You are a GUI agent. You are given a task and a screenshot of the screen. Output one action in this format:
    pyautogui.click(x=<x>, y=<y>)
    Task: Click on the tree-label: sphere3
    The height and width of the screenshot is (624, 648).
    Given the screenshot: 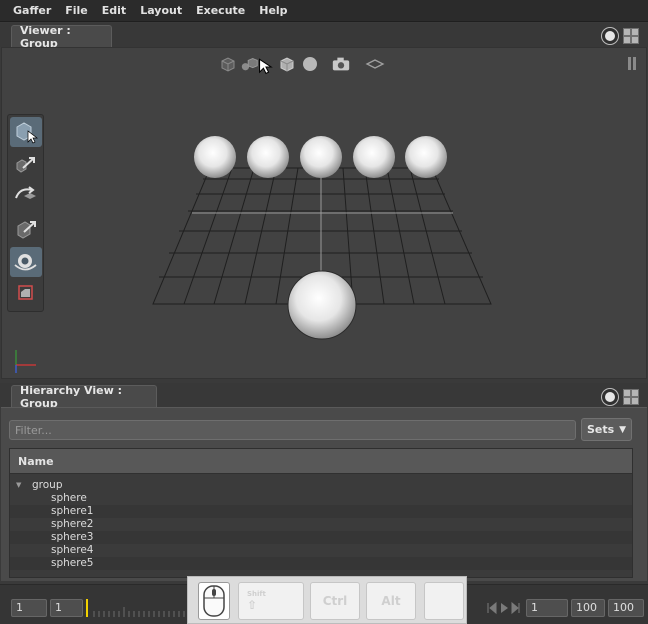 What is the action you would take?
    pyautogui.click(x=72, y=537)
    